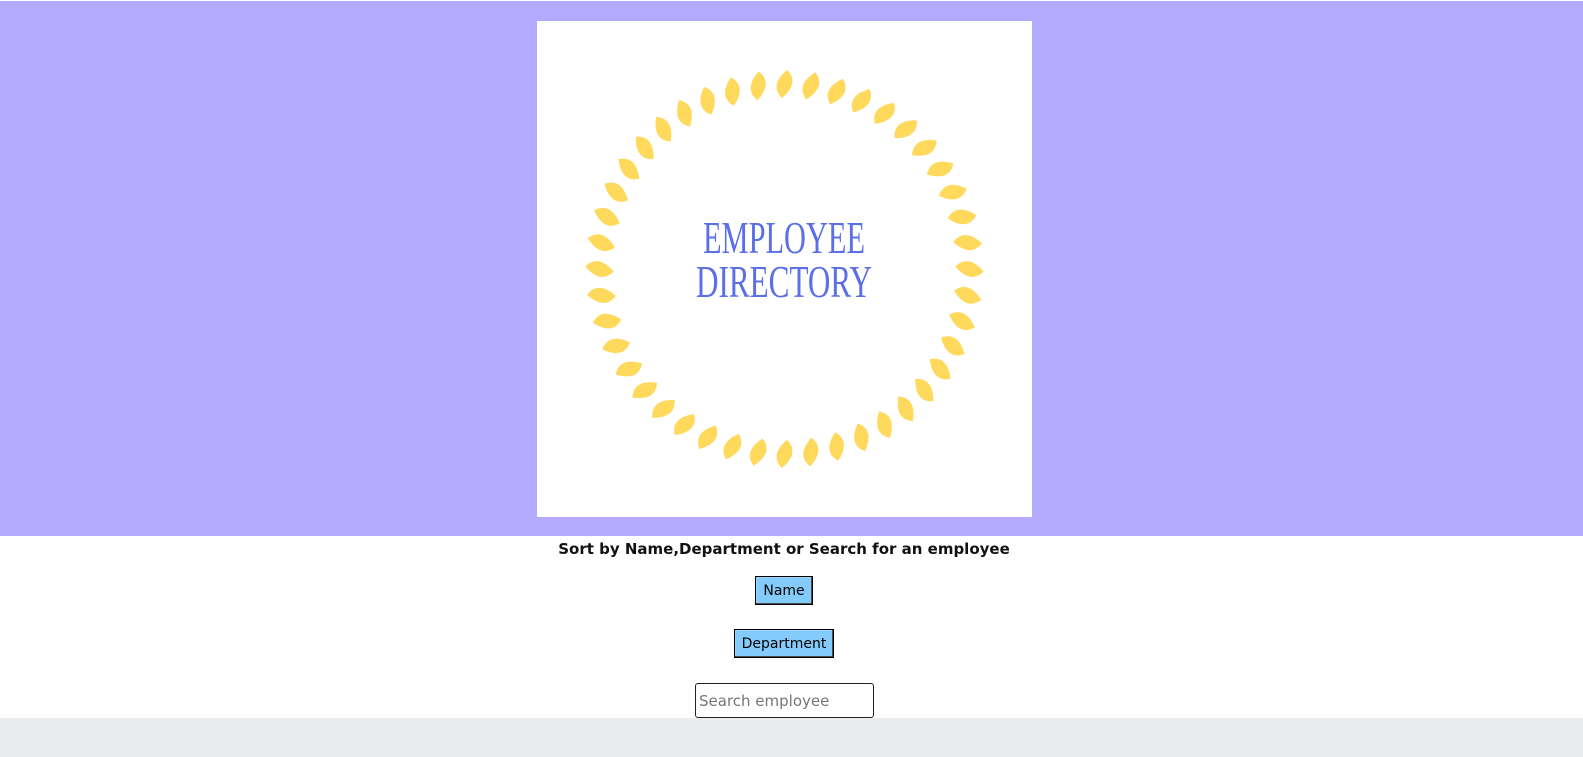 This screenshot has height=757, width=1583. What do you see at coordinates (784, 700) in the screenshot?
I see `search-employee-input` at bounding box center [784, 700].